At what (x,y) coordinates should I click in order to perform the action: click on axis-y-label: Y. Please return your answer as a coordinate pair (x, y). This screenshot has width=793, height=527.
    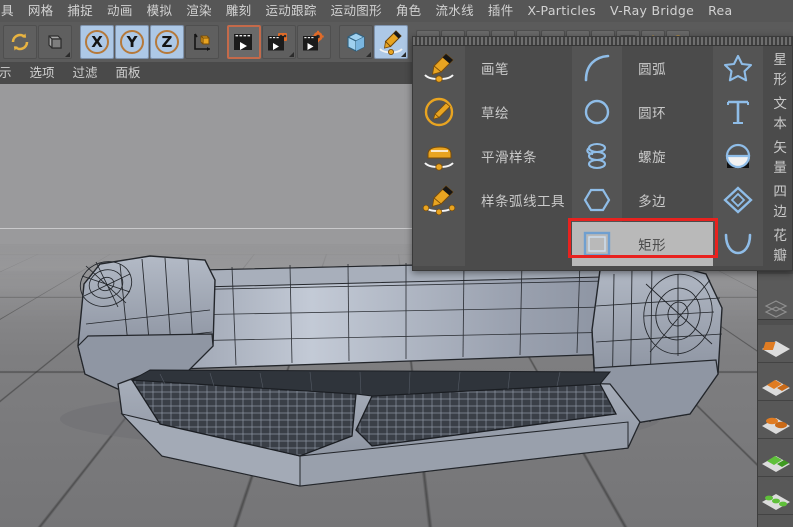
    Looking at the image, I should click on (132, 42).